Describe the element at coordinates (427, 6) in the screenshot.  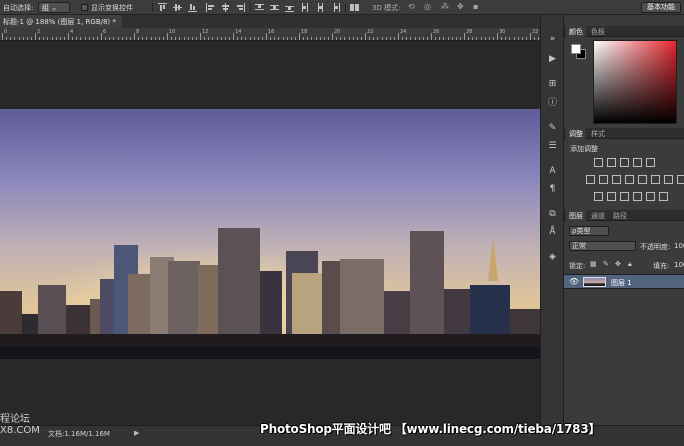
I see `3d-roll-icon: ◎` at that location.